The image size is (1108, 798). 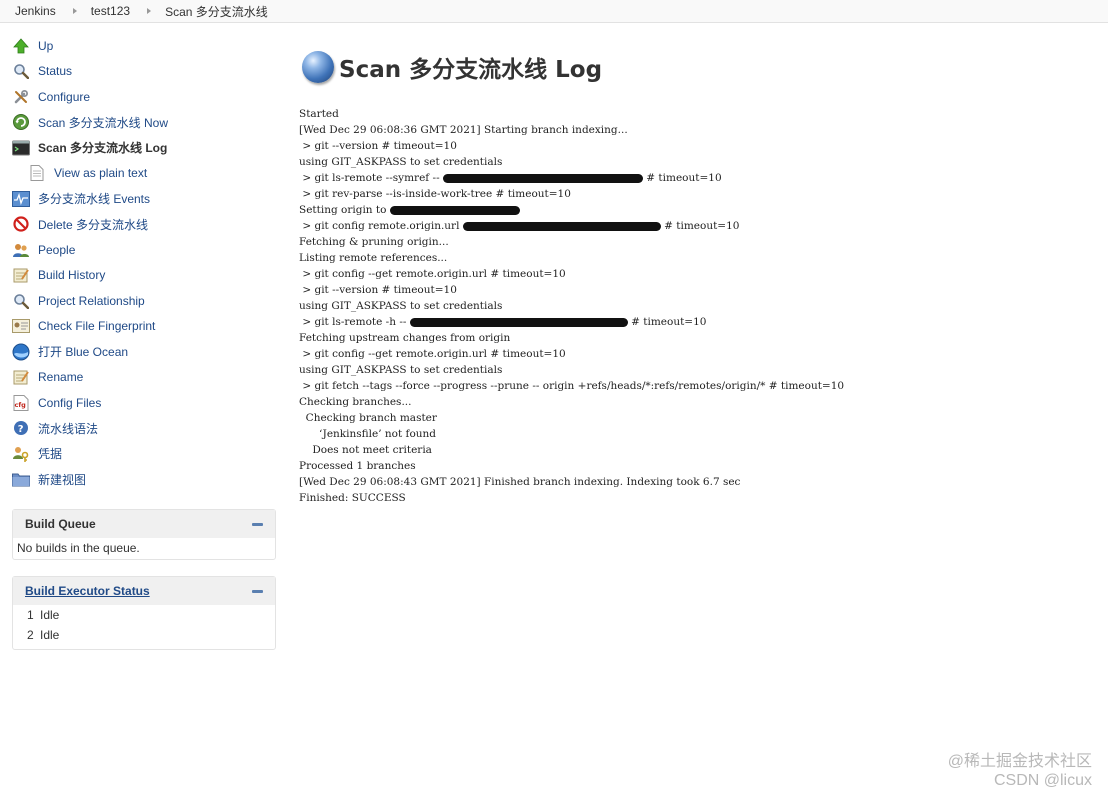 I want to click on executor-number: 2, so click(x=30, y=635).